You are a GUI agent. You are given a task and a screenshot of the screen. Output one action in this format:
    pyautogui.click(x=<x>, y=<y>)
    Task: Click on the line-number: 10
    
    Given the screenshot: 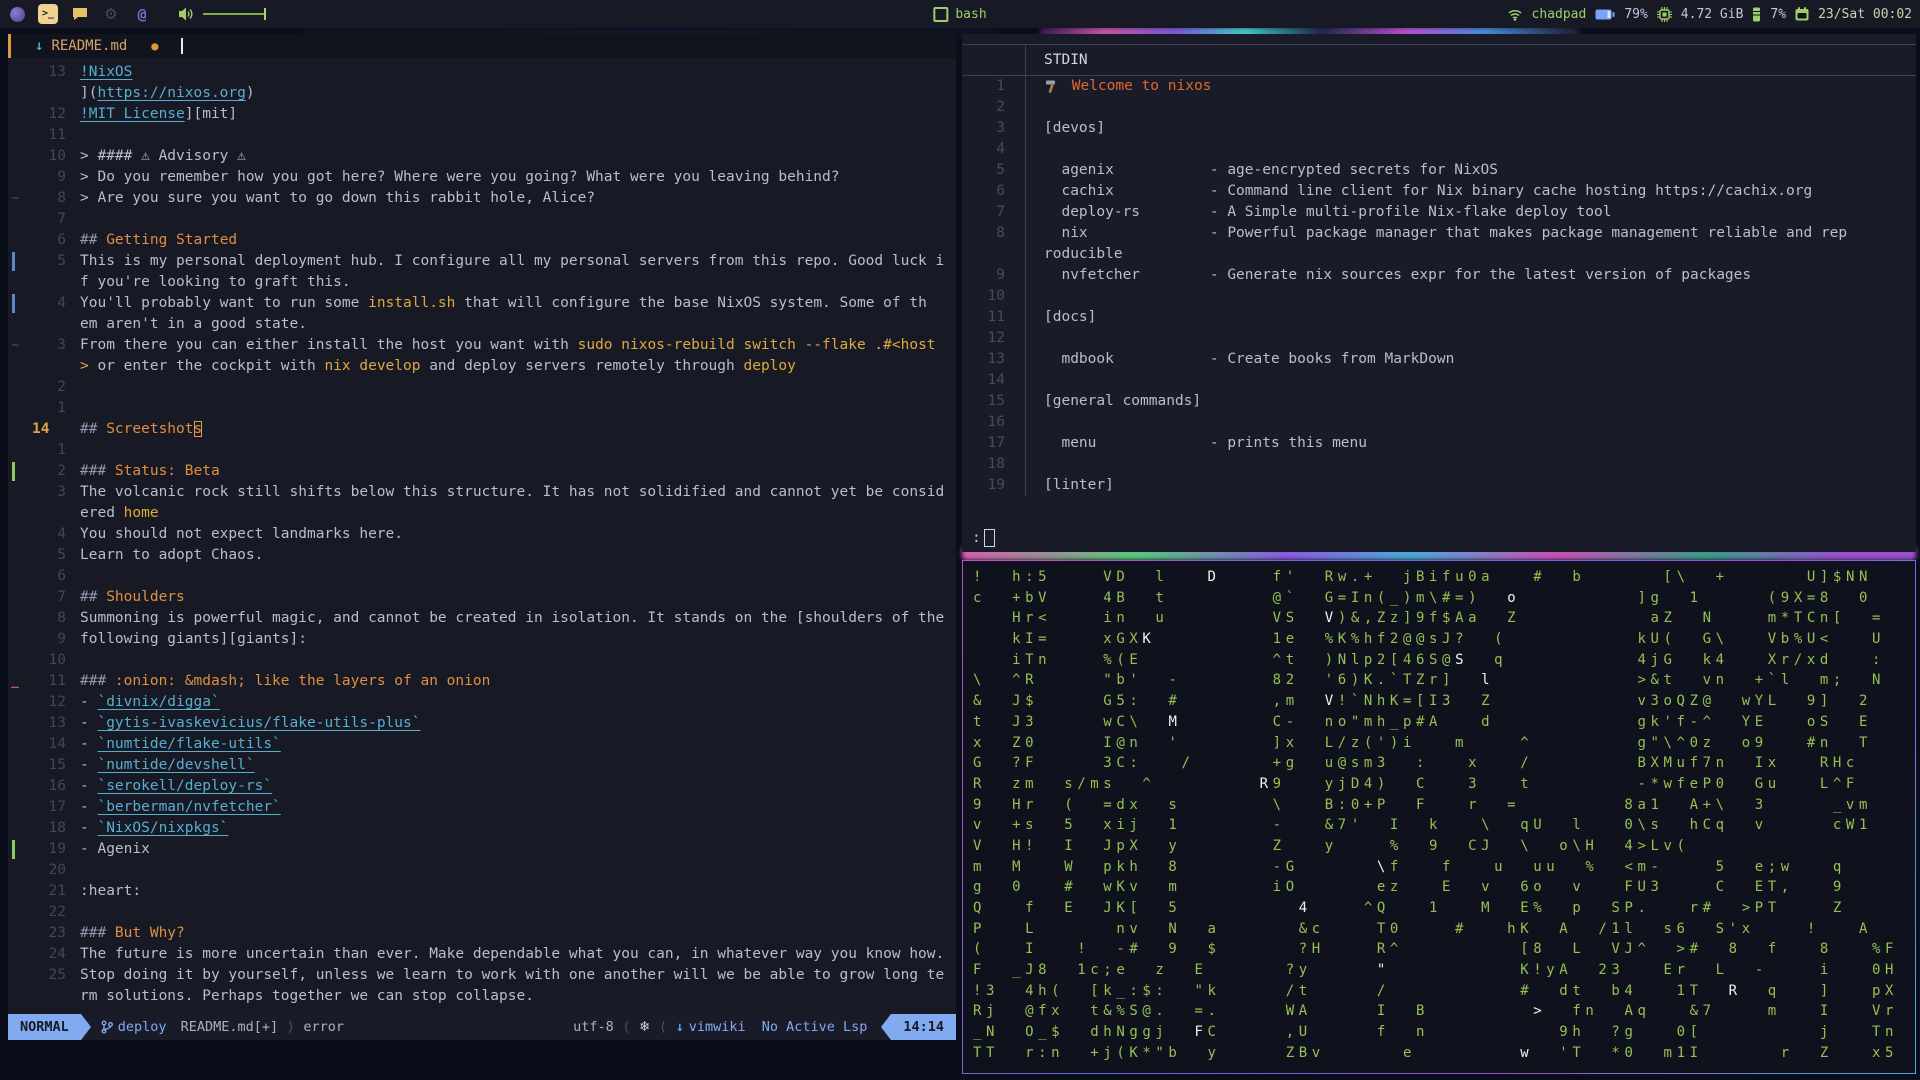 What is the action you would take?
    pyautogui.click(x=57, y=156)
    